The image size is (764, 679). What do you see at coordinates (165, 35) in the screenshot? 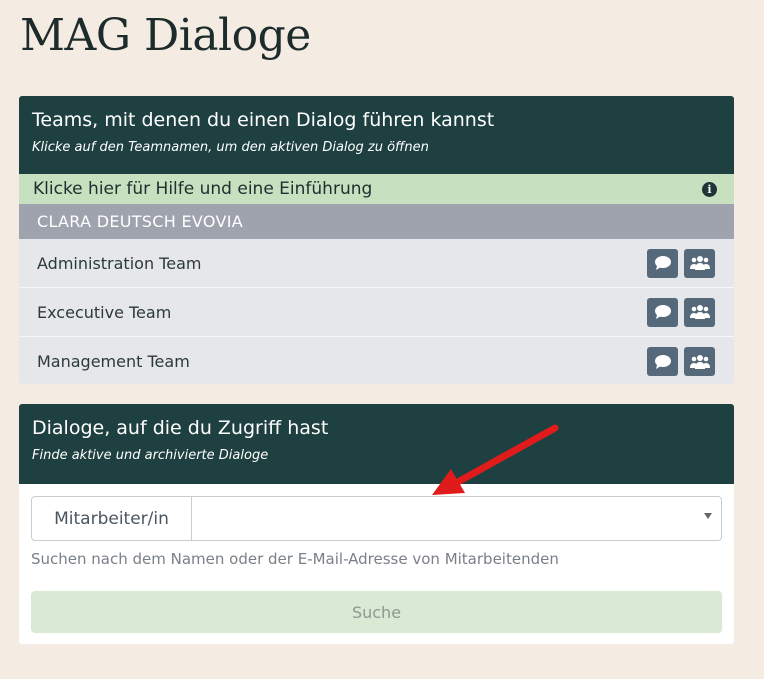
I see `page-title: MAG Dialoge` at bounding box center [165, 35].